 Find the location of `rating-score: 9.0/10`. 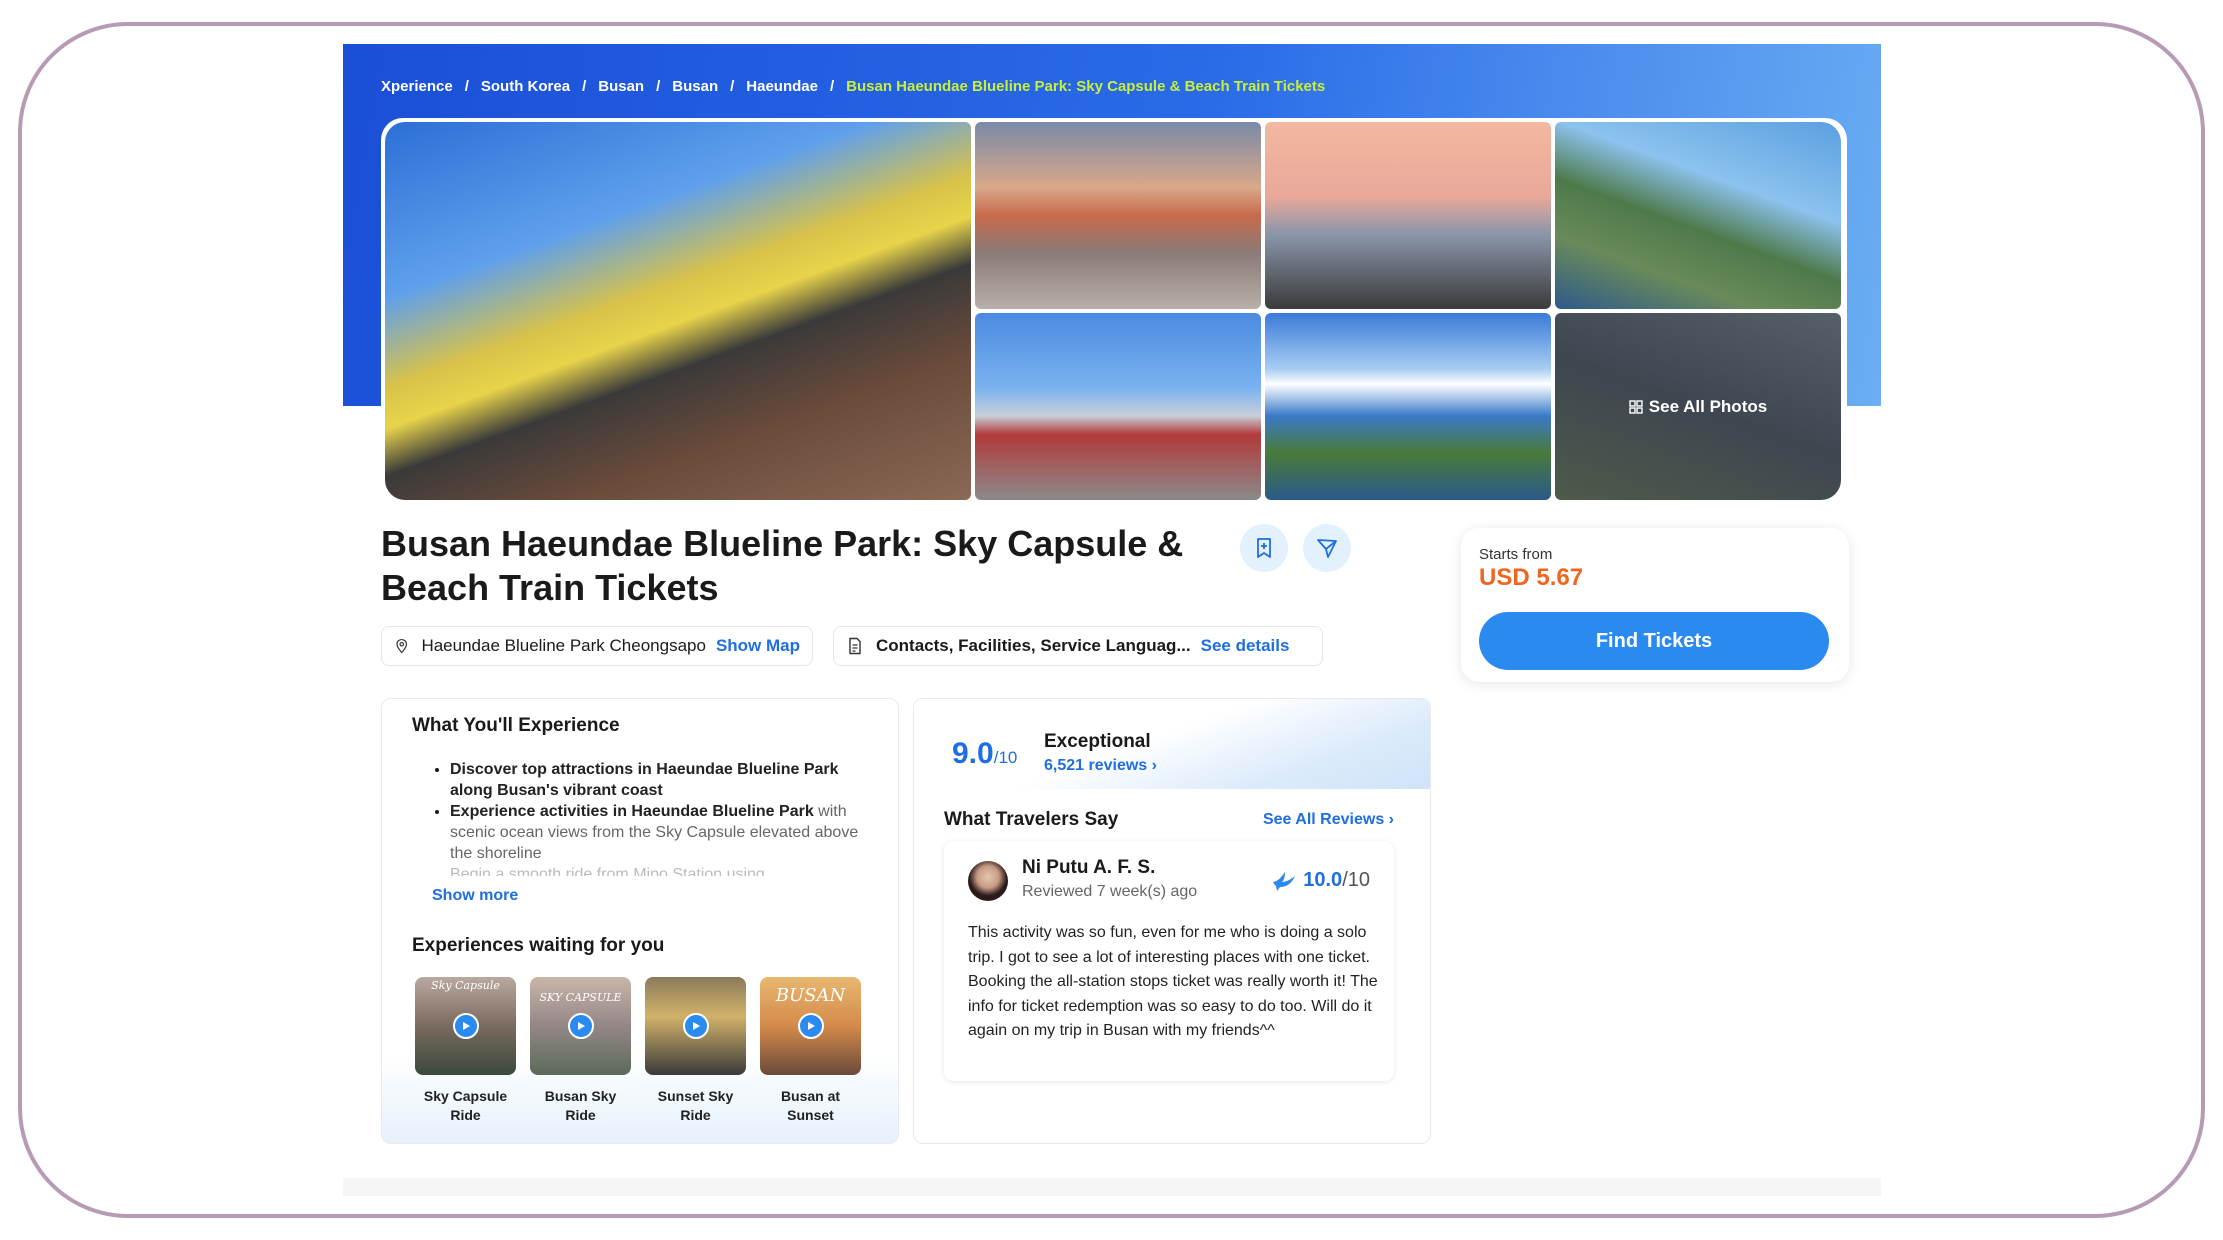

rating-score: 9.0/10 is located at coordinates (984, 754).